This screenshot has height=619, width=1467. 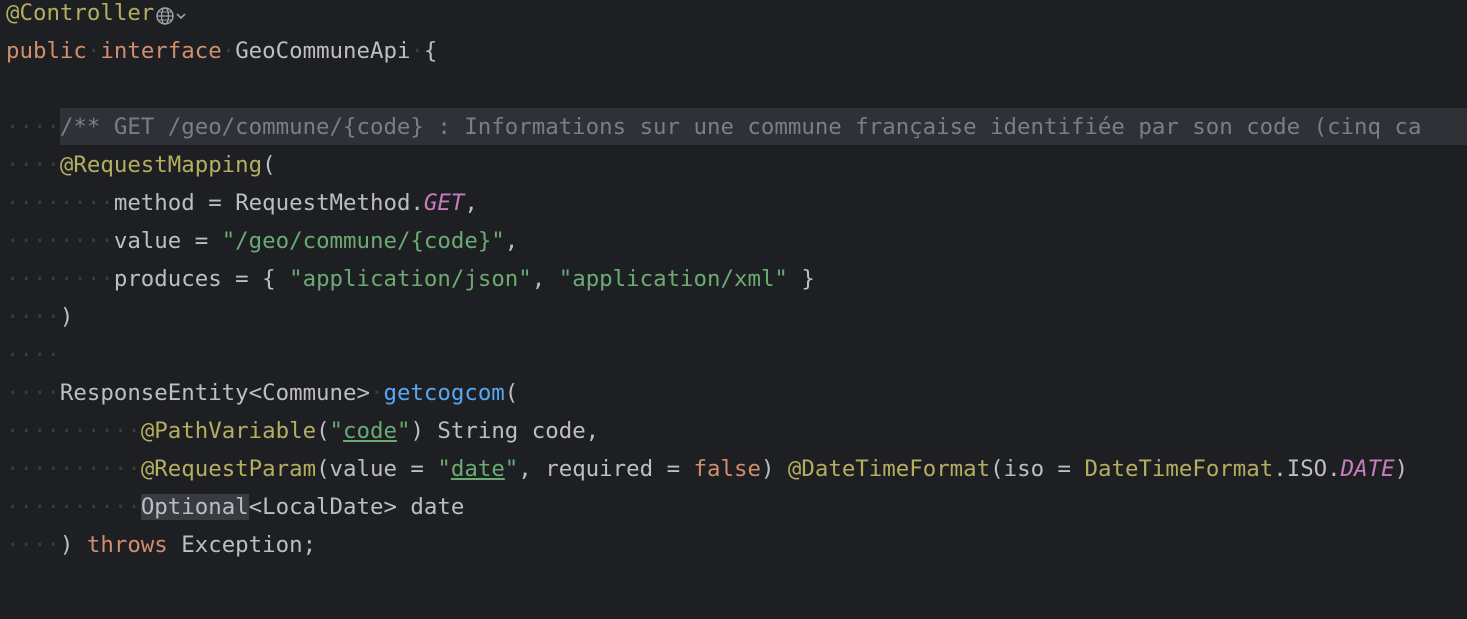 What do you see at coordinates (39, 317) in the screenshot?
I see `code-line-9: ····)` at bounding box center [39, 317].